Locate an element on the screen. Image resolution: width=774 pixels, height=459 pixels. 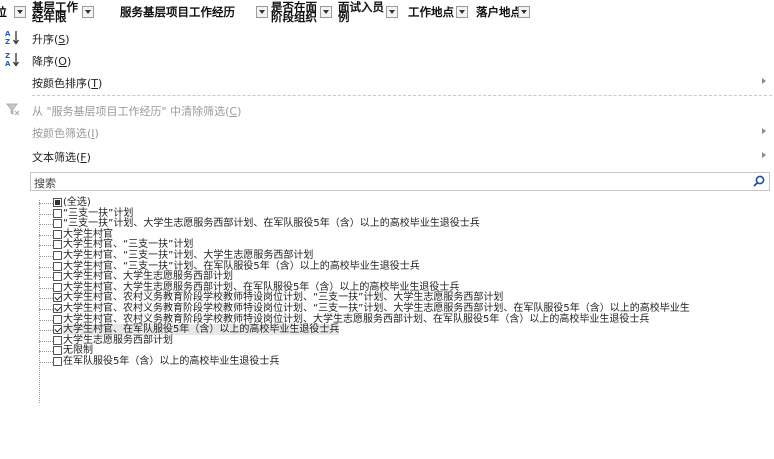
clear-filter-icon is located at coordinates (13, 109).